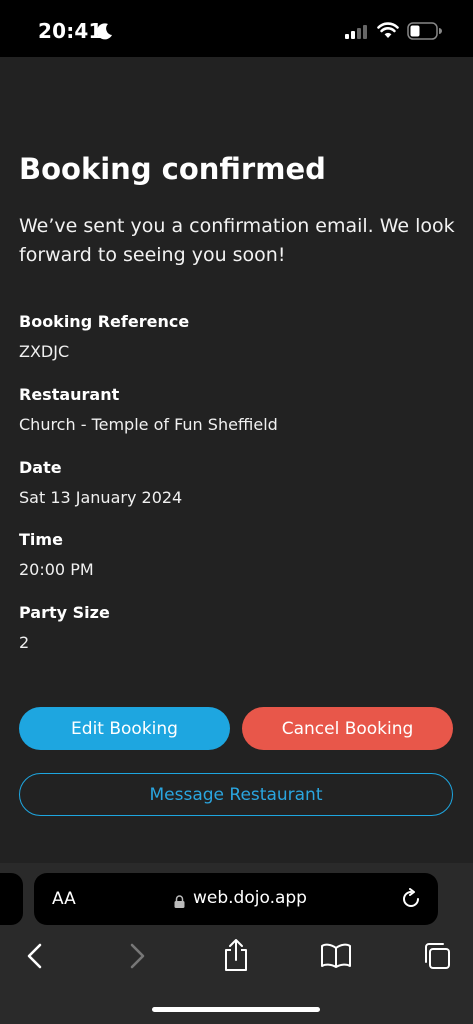  Describe the element at coordinates (347, 728) in the screenshot. I see `cancel-booking-button: Cancel Booking` at that location.